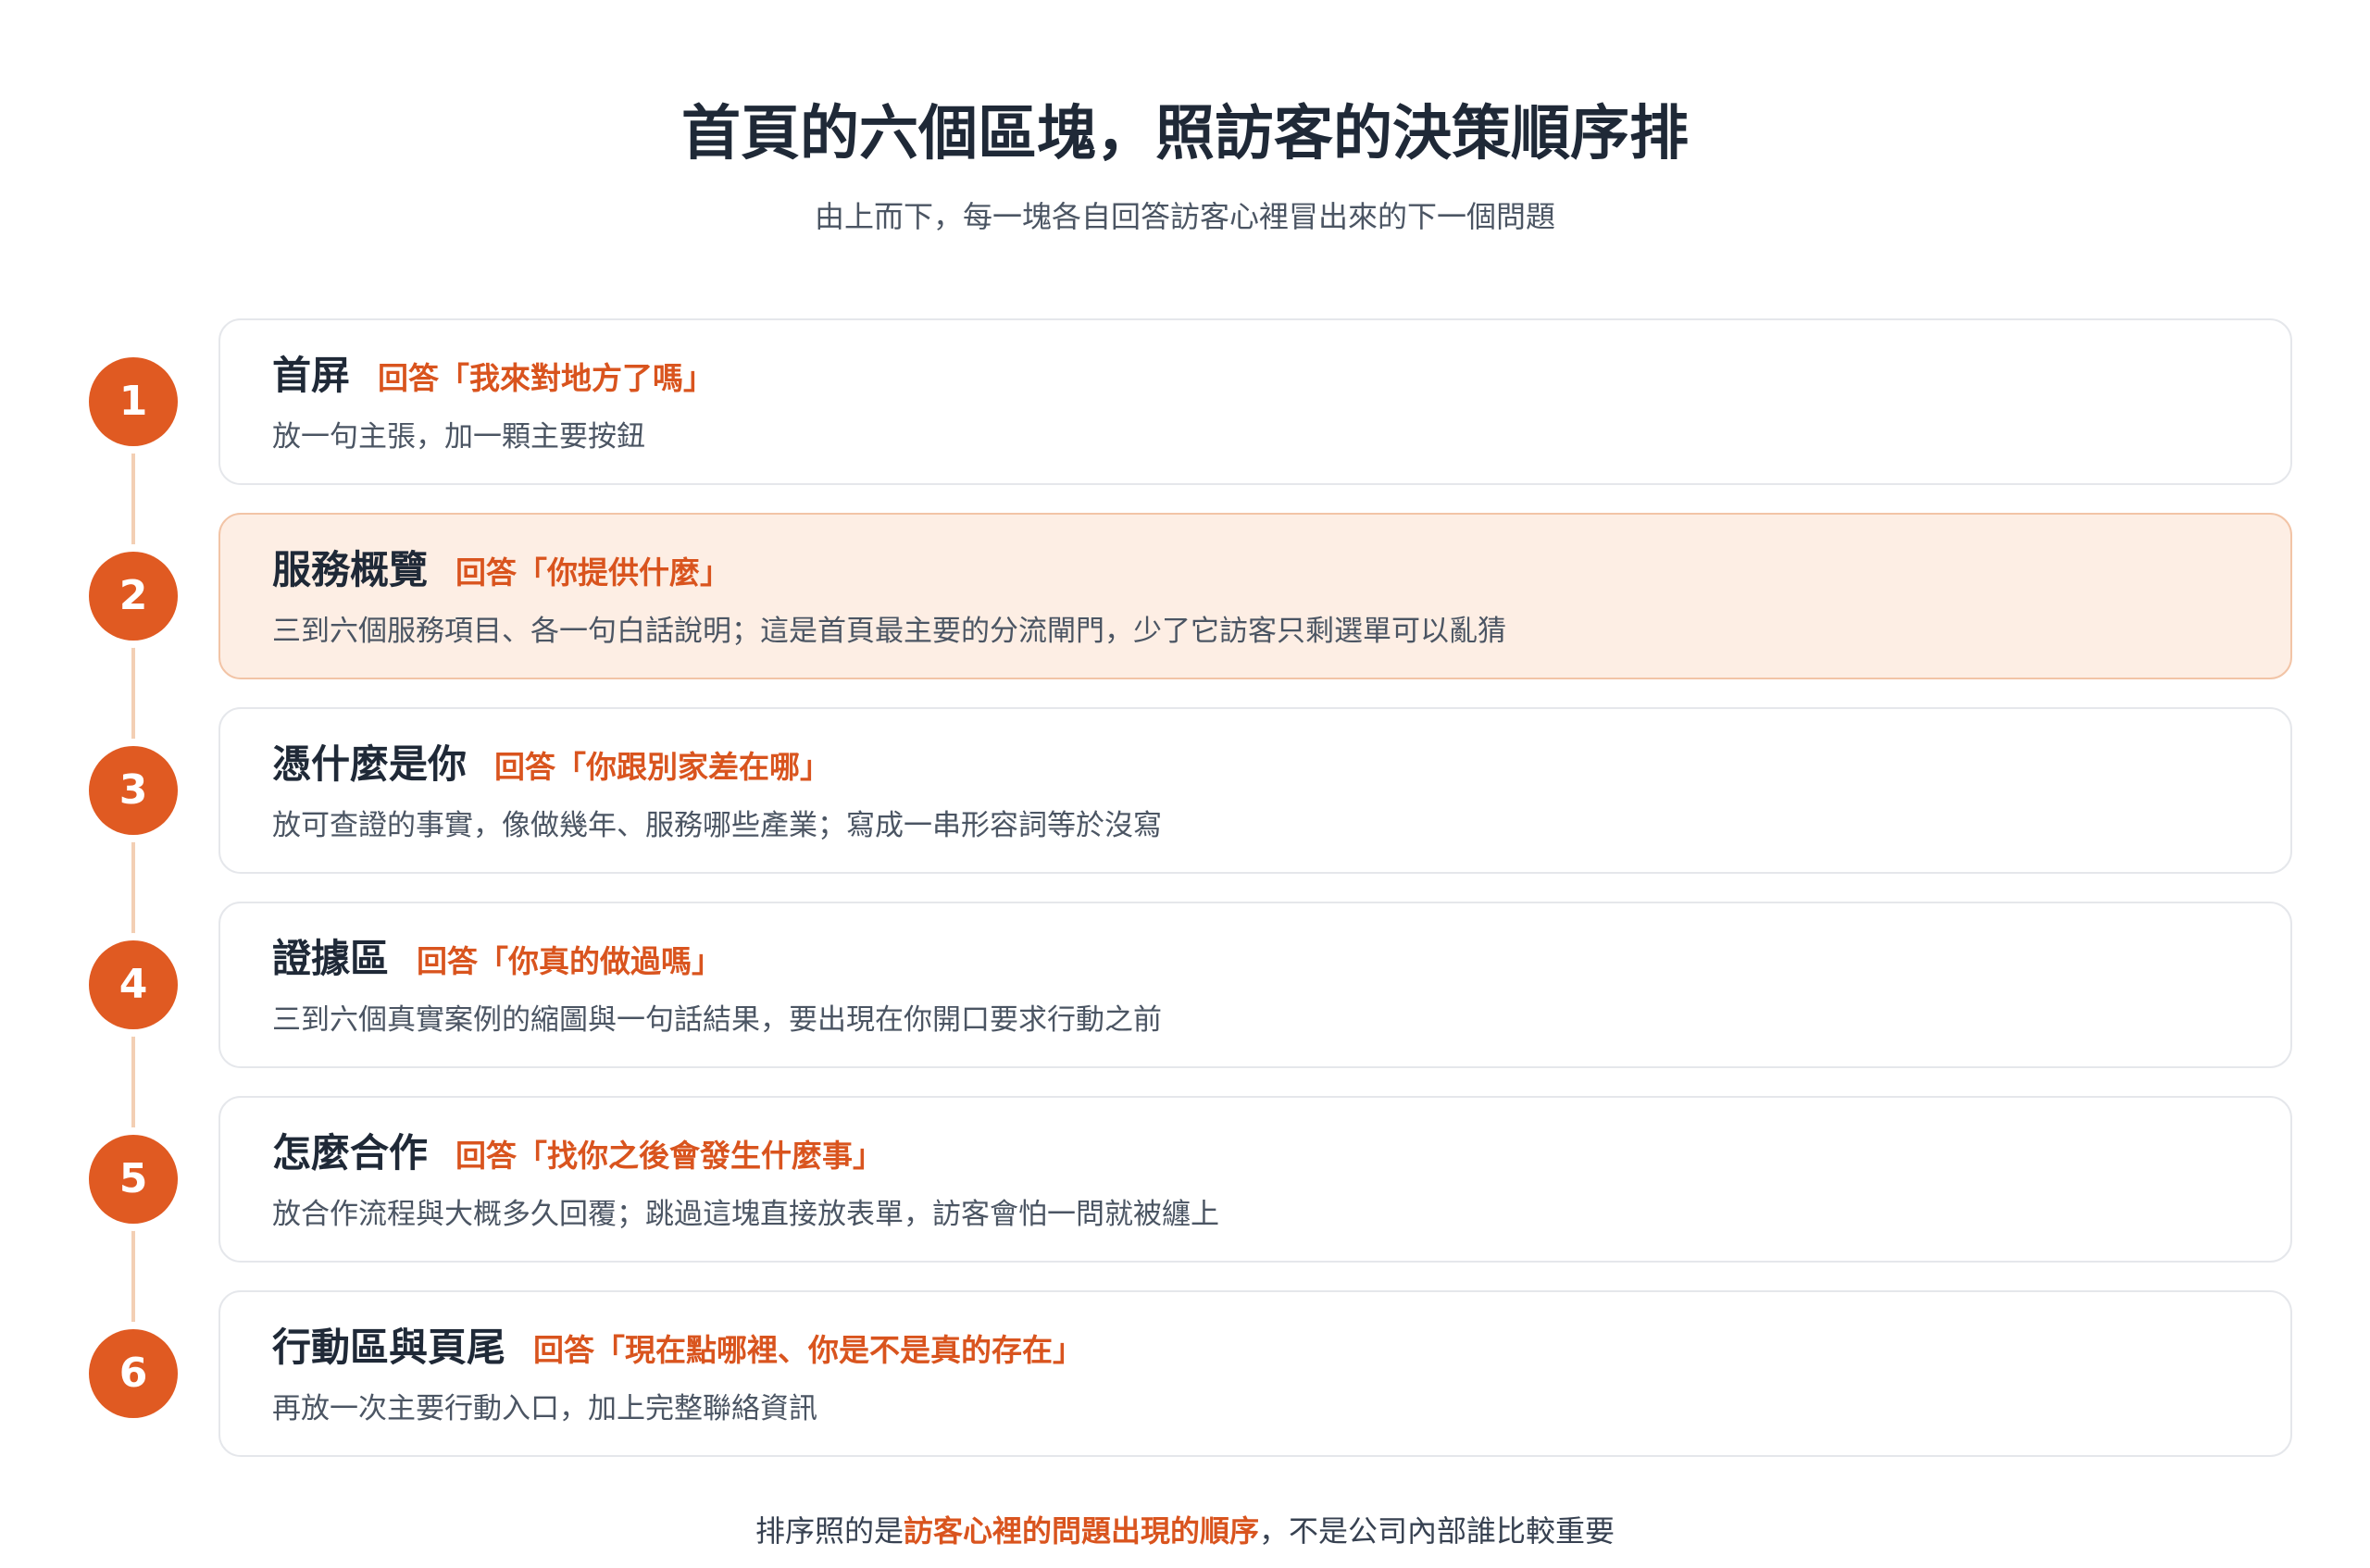  Describe the element at coordinates (133, 1179) in the screenshot. I see `step-number-badge: 5` at that location.